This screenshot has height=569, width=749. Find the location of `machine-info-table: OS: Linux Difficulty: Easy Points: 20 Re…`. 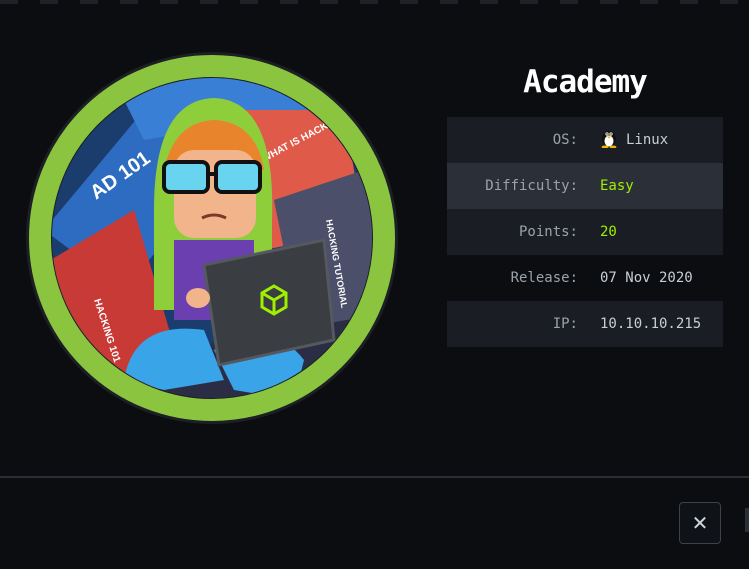

machine-info-table: OS: Linux Difficulty: Easy Points: 20 Re… is located at coordinates (585, 232).